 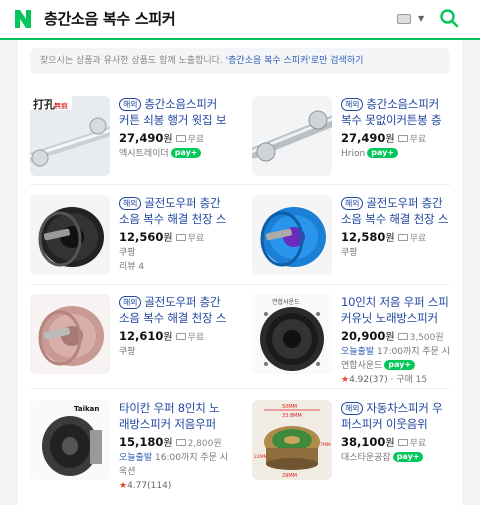 What do you see at coordinates (174, 267) in the screenshot?
I see `review-count: 리뷰 4` at bounding box center [174, 267].